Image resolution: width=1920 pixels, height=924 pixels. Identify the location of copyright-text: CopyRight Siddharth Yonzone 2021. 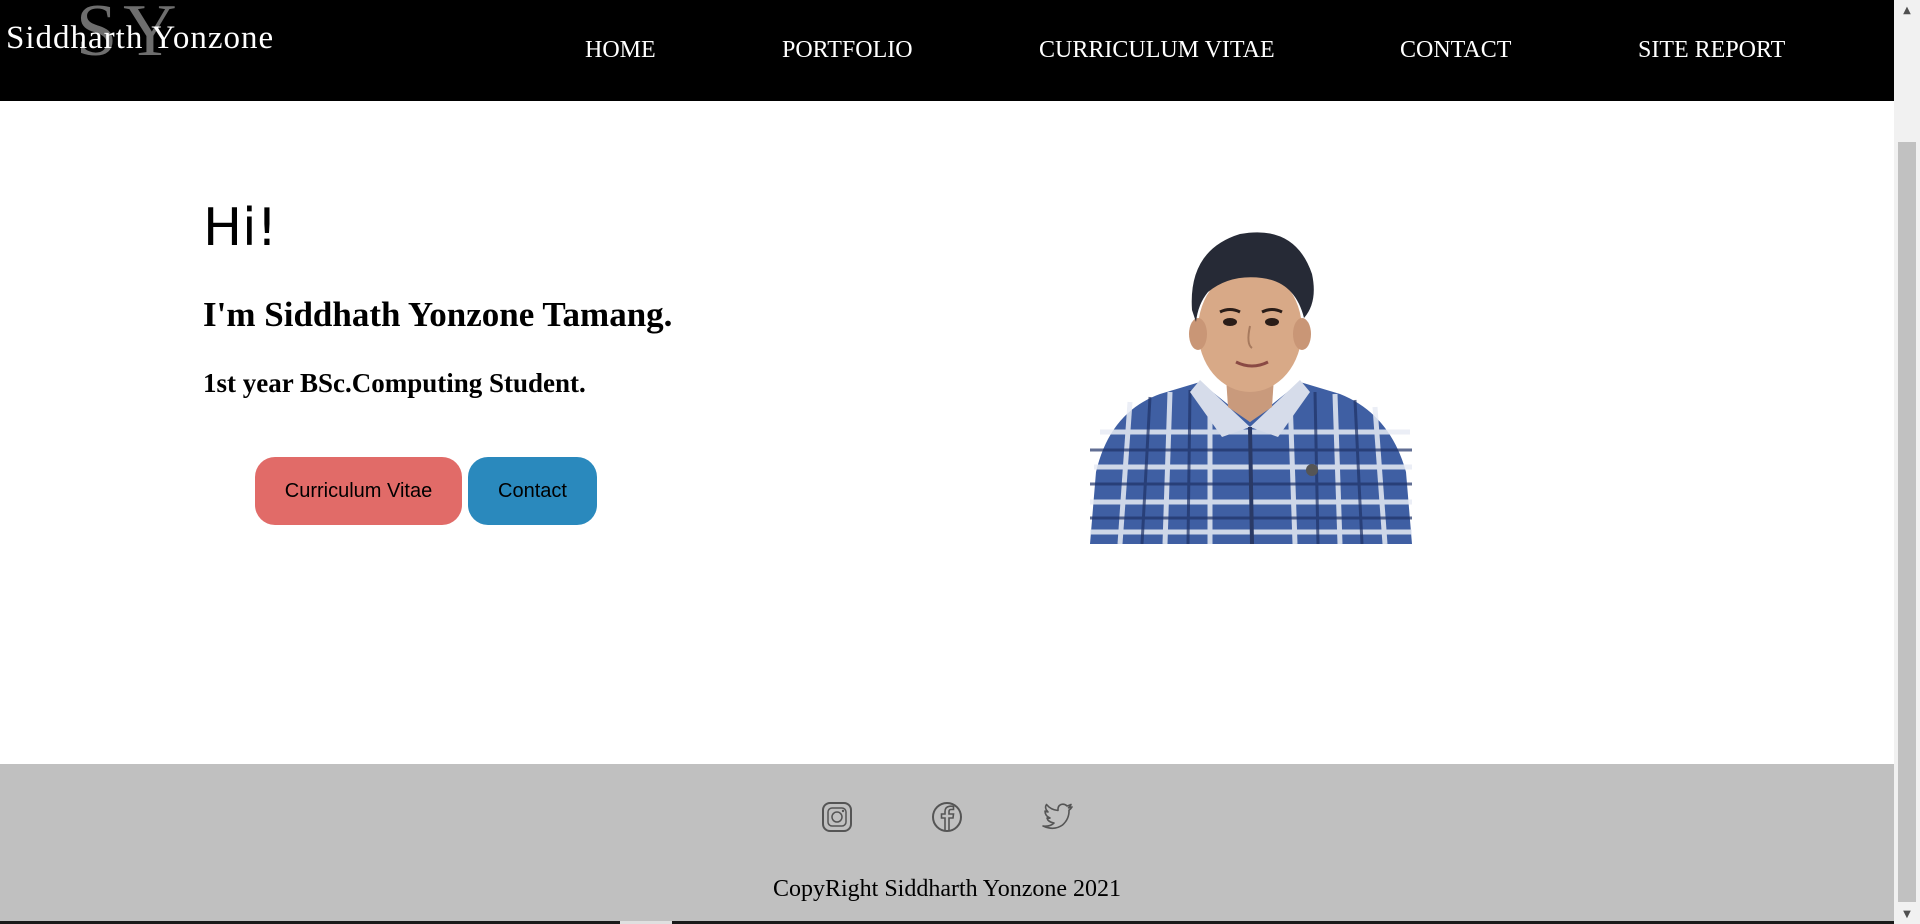
(947, 889).